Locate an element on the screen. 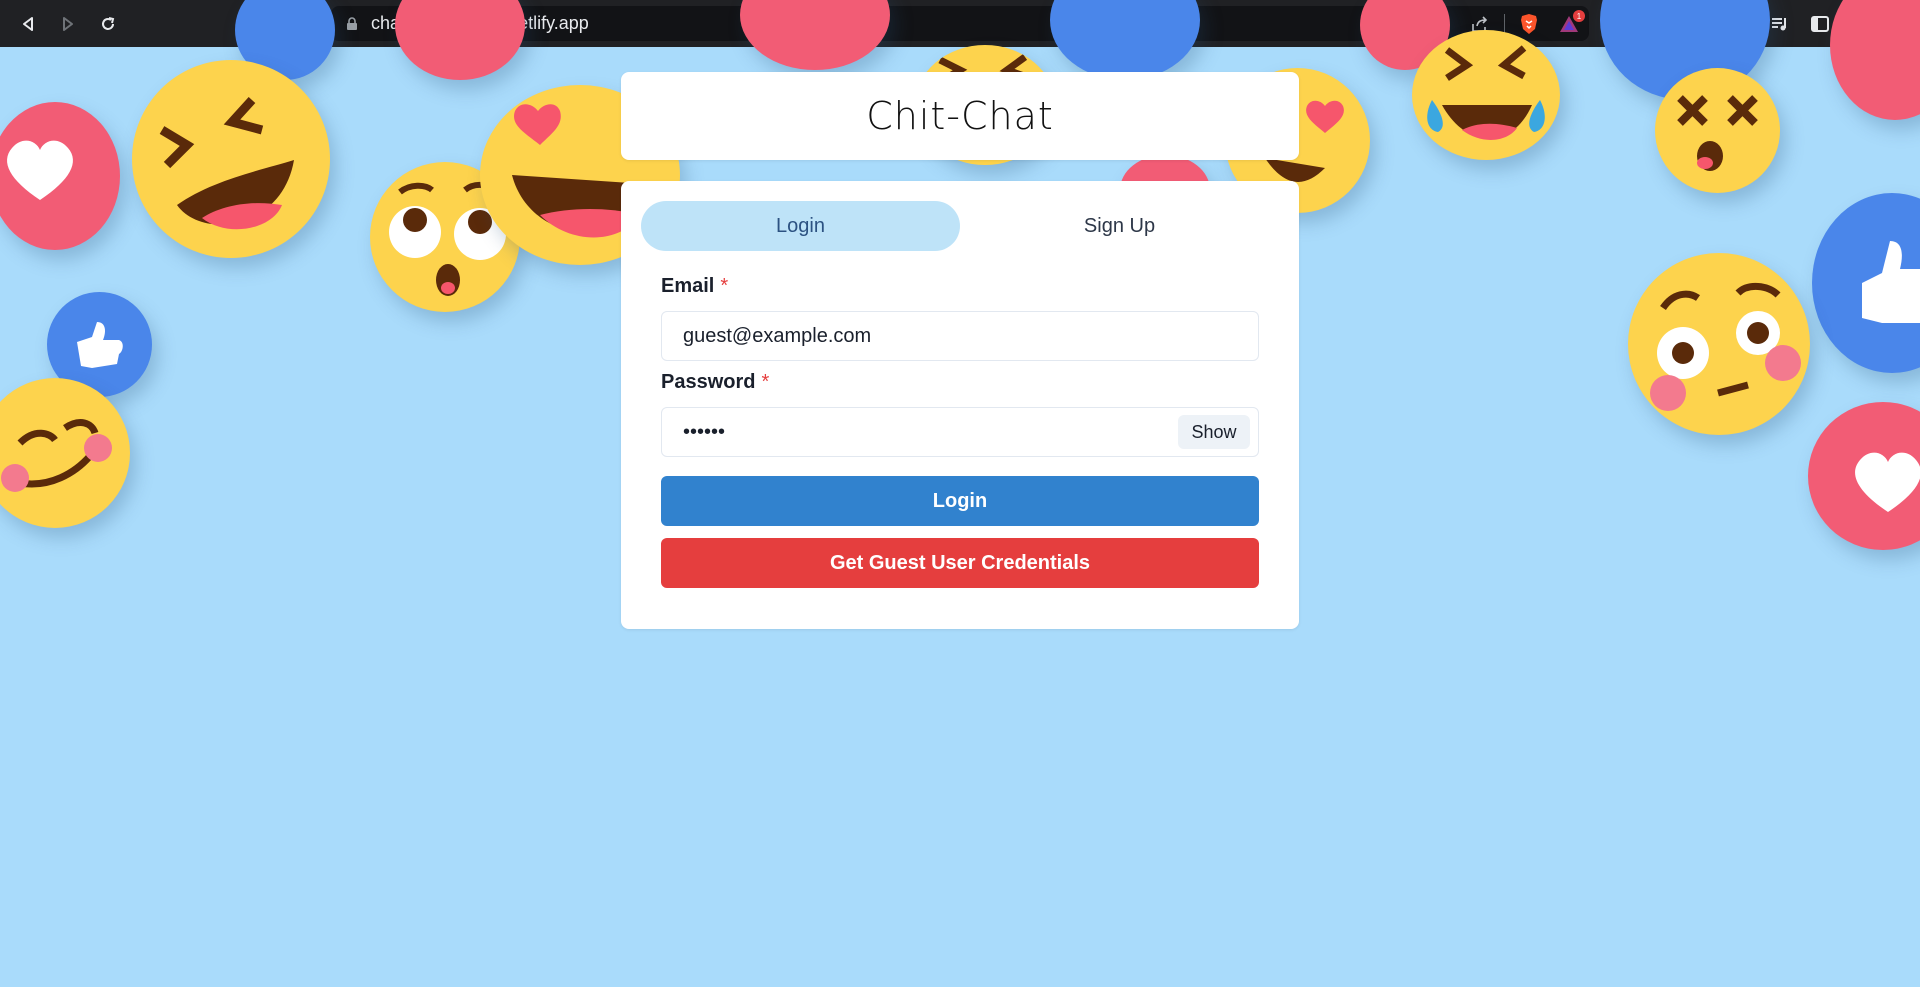 This screenshot has height=987, width=1920. auth-tabs: Login Sign Up is located at coordinates (960, 226).